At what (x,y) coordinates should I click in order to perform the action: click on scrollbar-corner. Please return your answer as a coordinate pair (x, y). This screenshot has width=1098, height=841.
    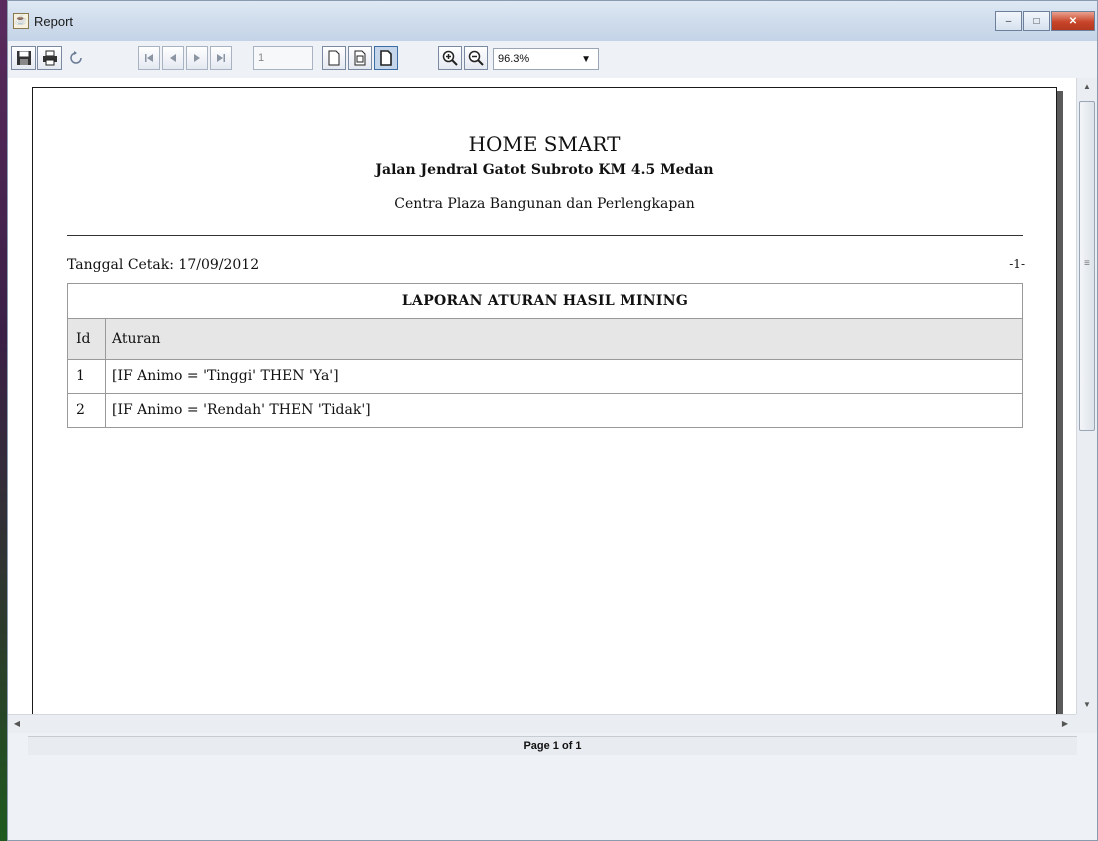
    Looking at the image, I should click on (1086, 723).